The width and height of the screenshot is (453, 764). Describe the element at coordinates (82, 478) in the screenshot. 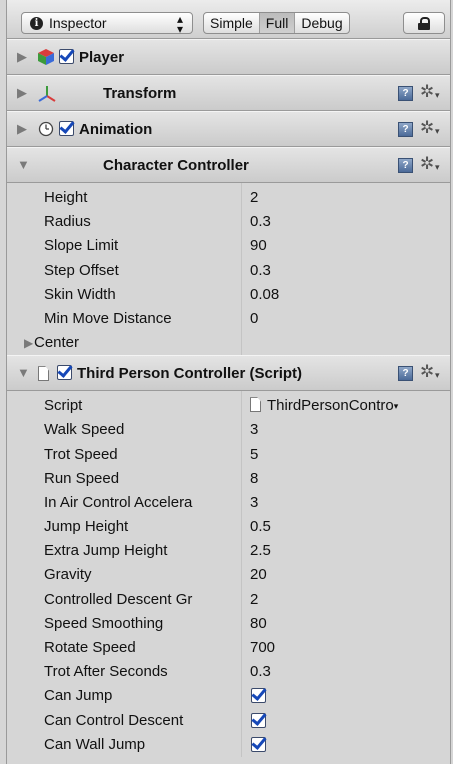

I see `property-label: Run Speed` at that location.